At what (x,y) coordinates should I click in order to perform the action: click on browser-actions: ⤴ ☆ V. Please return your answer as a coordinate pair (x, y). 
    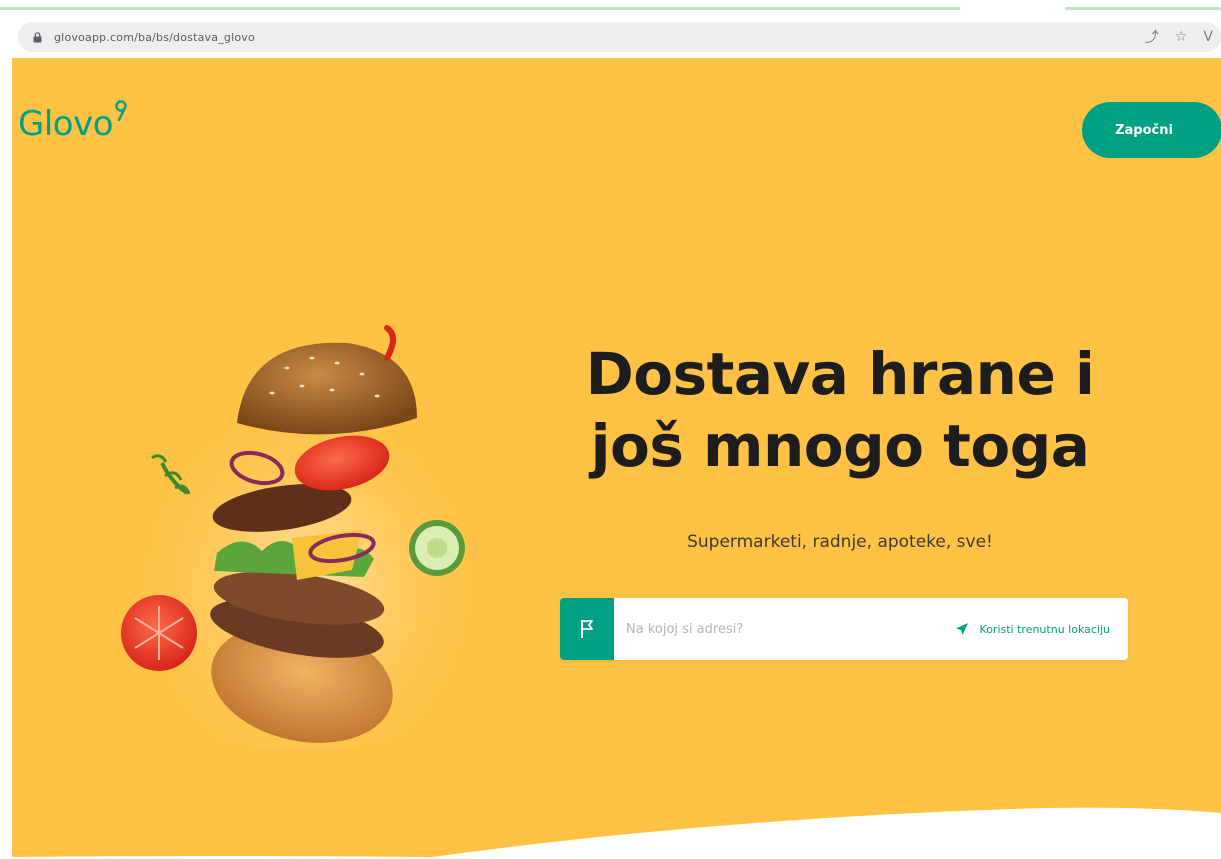
    Looking at the image, I should click on (1179, 37).